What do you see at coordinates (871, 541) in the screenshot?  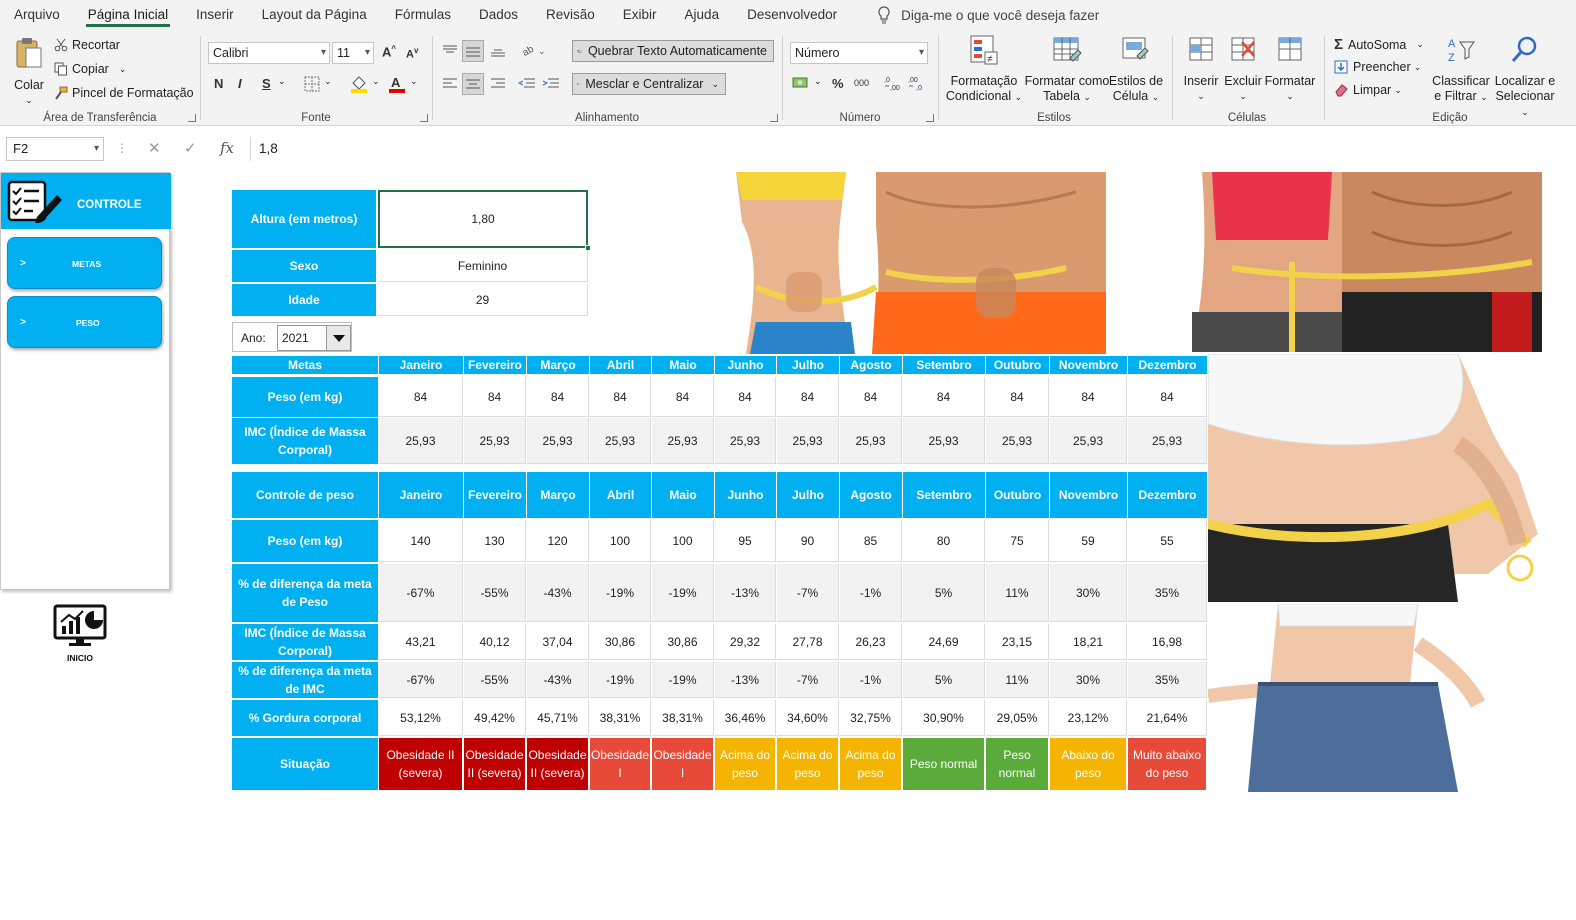 I see `control-cell: 85` at bounding box center [871, 541].